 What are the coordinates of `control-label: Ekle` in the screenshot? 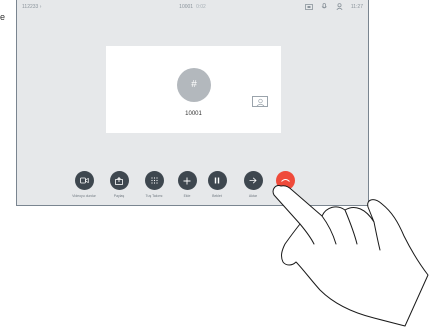 It's located at (187, 196).